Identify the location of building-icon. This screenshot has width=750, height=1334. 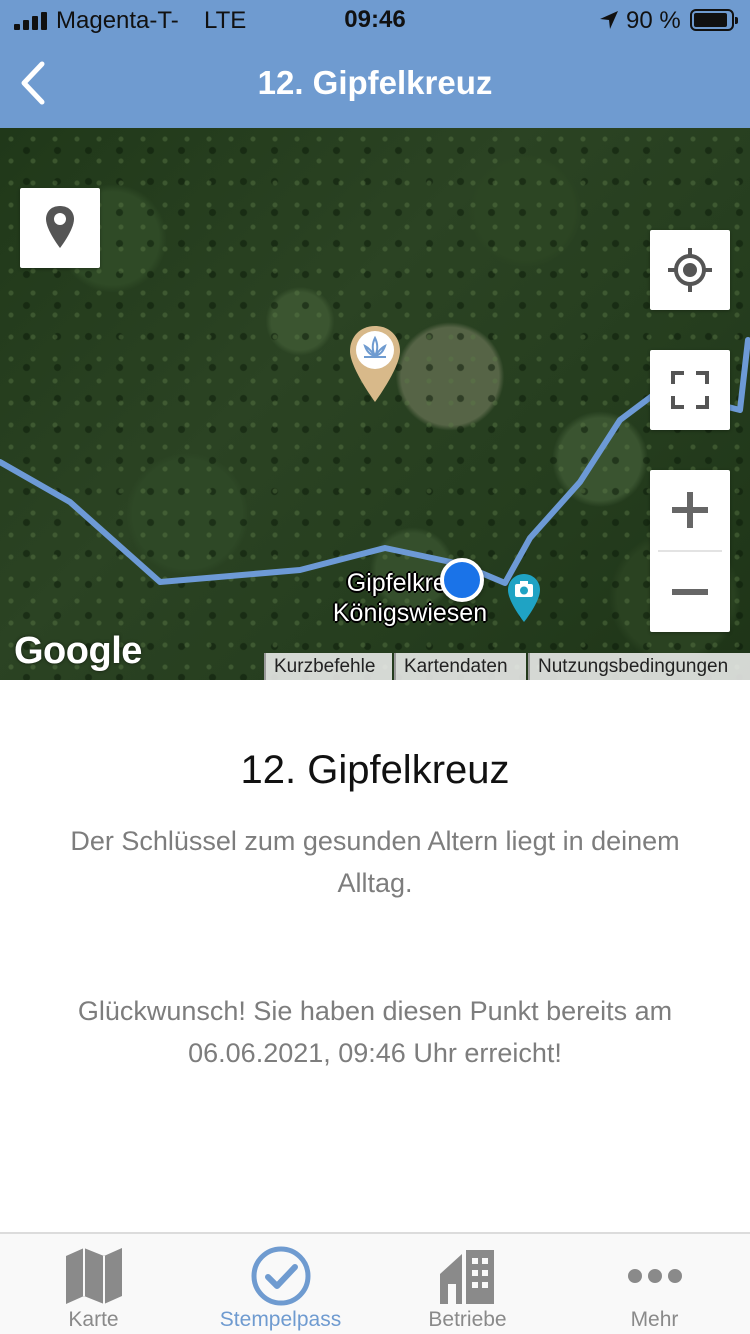
(467, 1277).